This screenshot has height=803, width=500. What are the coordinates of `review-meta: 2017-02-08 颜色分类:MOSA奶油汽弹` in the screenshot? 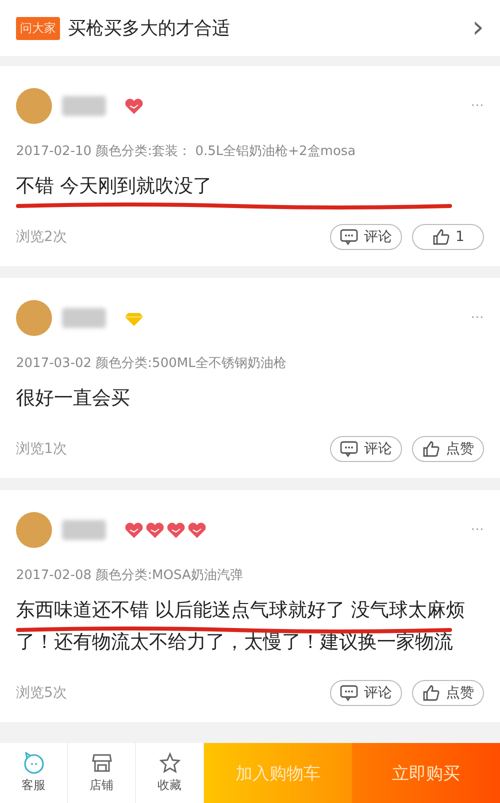 It's located at (130, 575).